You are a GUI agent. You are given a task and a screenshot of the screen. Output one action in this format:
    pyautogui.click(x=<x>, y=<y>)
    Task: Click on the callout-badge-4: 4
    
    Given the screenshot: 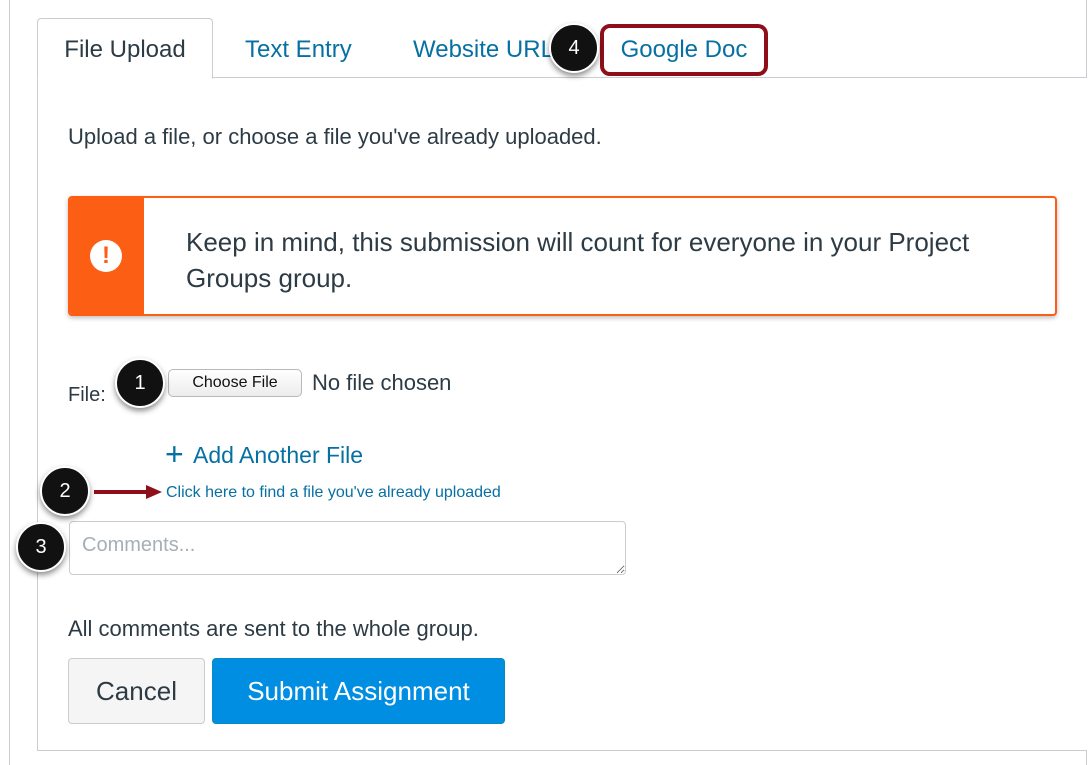 What is the action you would take?
    pyautogui.click(x=574, y=48)
    